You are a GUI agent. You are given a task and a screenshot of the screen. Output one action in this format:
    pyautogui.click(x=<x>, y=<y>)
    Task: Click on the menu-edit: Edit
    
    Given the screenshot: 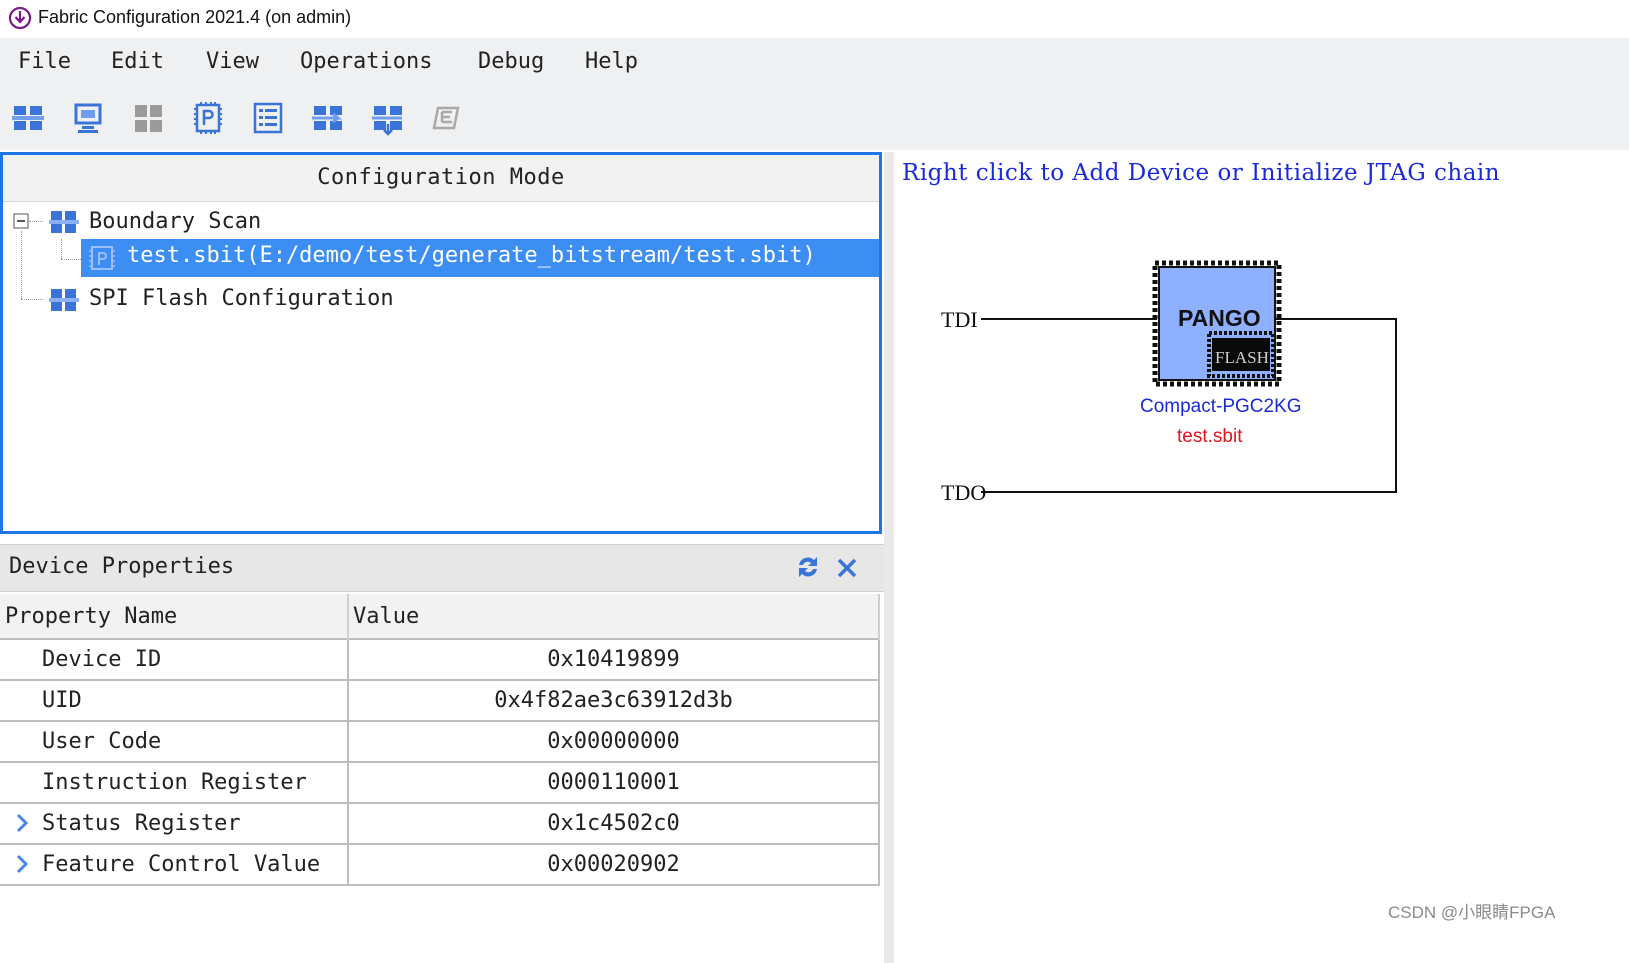 What is the action you would take?
    pyautogui.click(x=137, y=61)
    